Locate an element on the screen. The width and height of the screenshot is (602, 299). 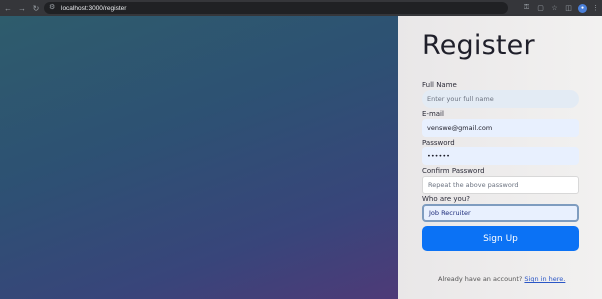
confirm-password-label: Confirm Password is located at coordinates (453, 171).